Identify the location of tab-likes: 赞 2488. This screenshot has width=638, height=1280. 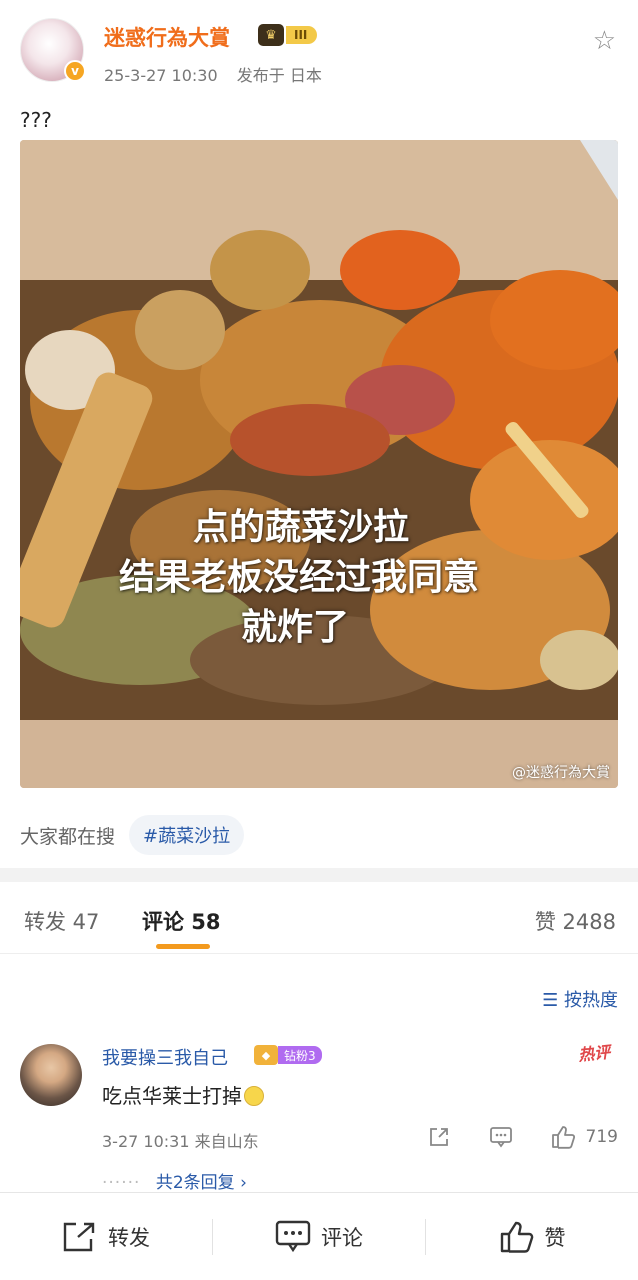
(575, 921).